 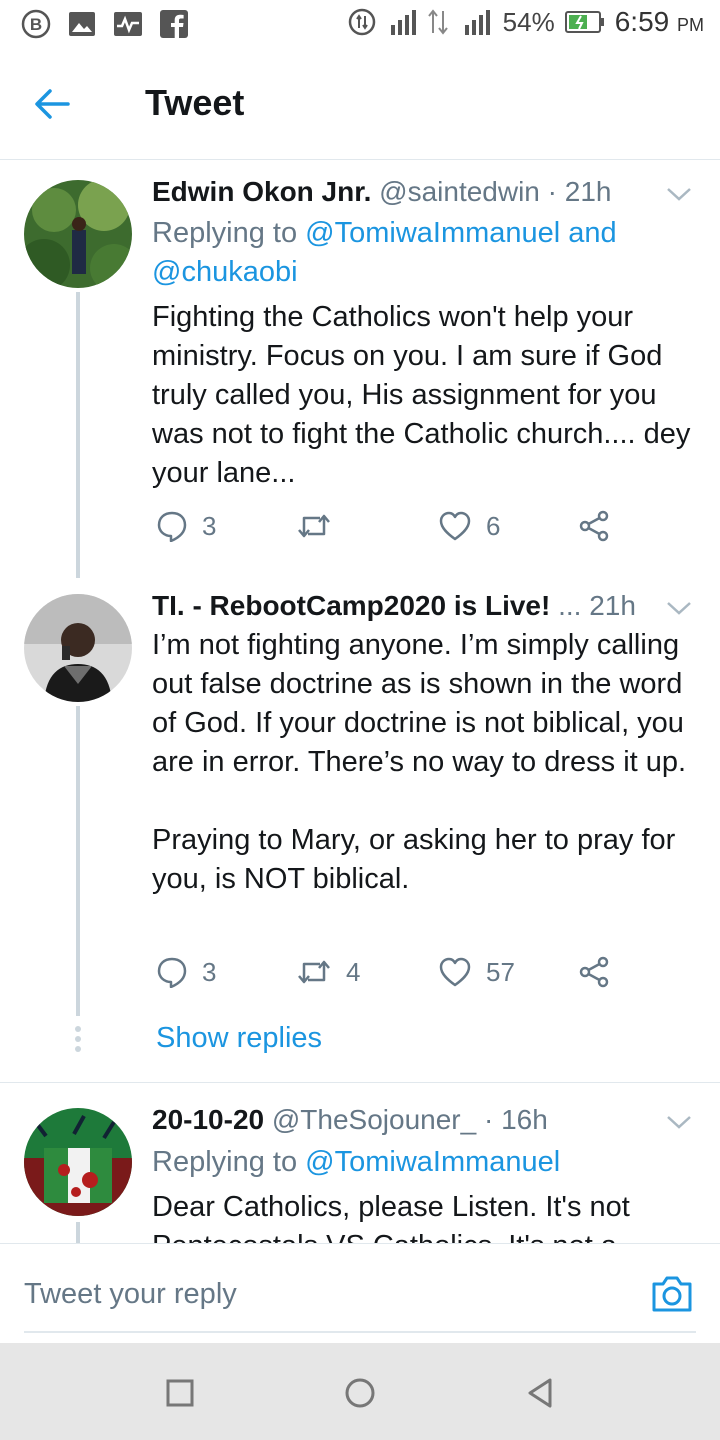 I want to click on reply-input-underline, so click(x=360, y=1332).